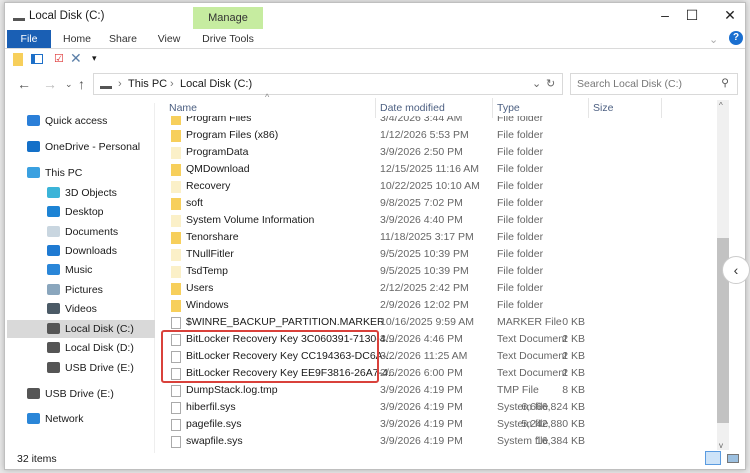  What do you see at coordinates (267, 97) in the screenshot?
I see `sort-ascending-icon: ^` at bounding box center [267, 97].